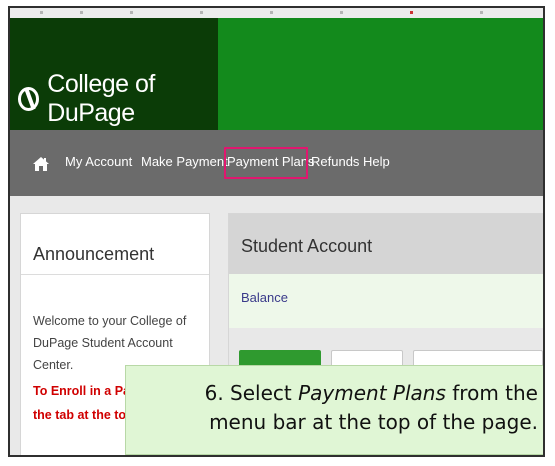 The height and width of the screenshot is (466, 555). Describe the element at coordinates (386, 244) in the screenshot. I see `student-account-header: Student Account I` at that location.